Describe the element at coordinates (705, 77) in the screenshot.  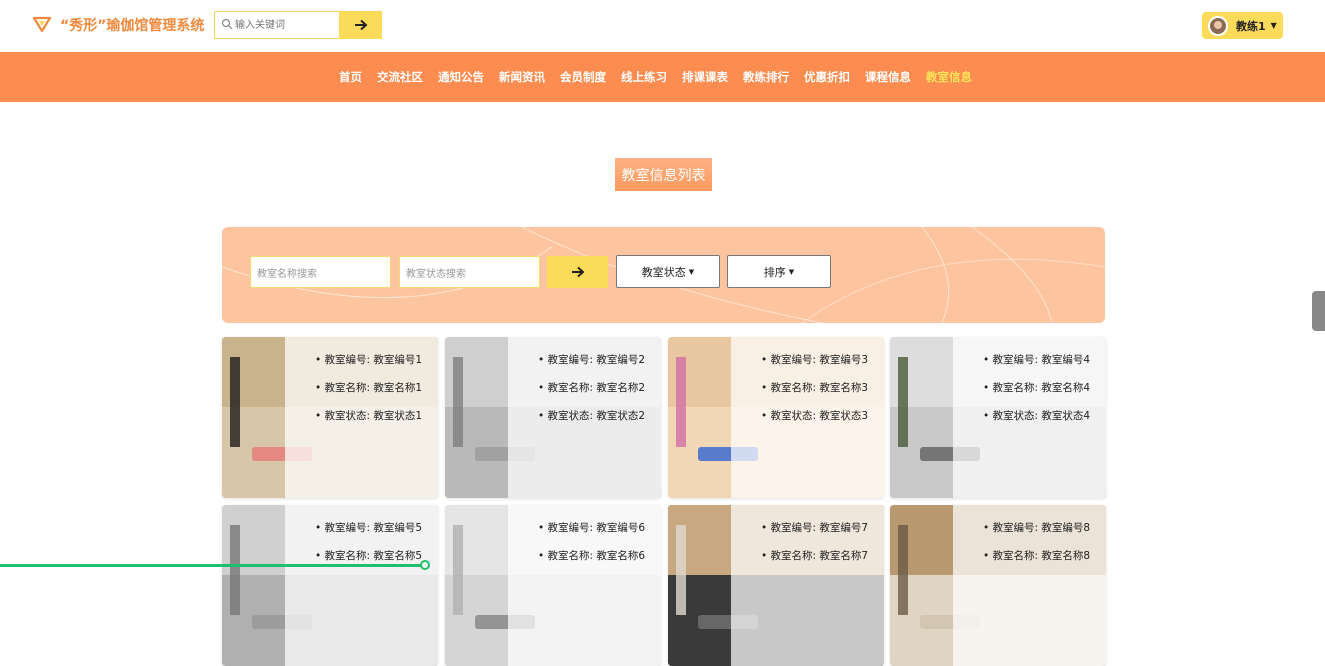
I see `nav-item: 排课课表` at that location.